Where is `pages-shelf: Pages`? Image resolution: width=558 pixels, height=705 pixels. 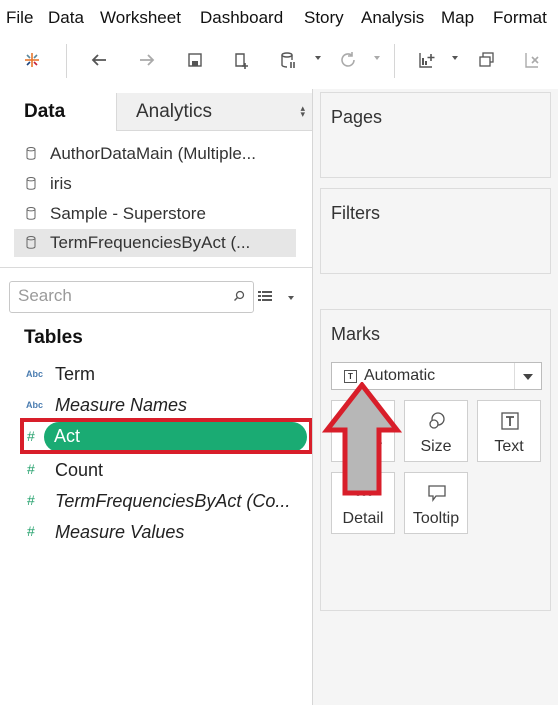
pages-shelf: Pages is located at coordinates (435, 135).